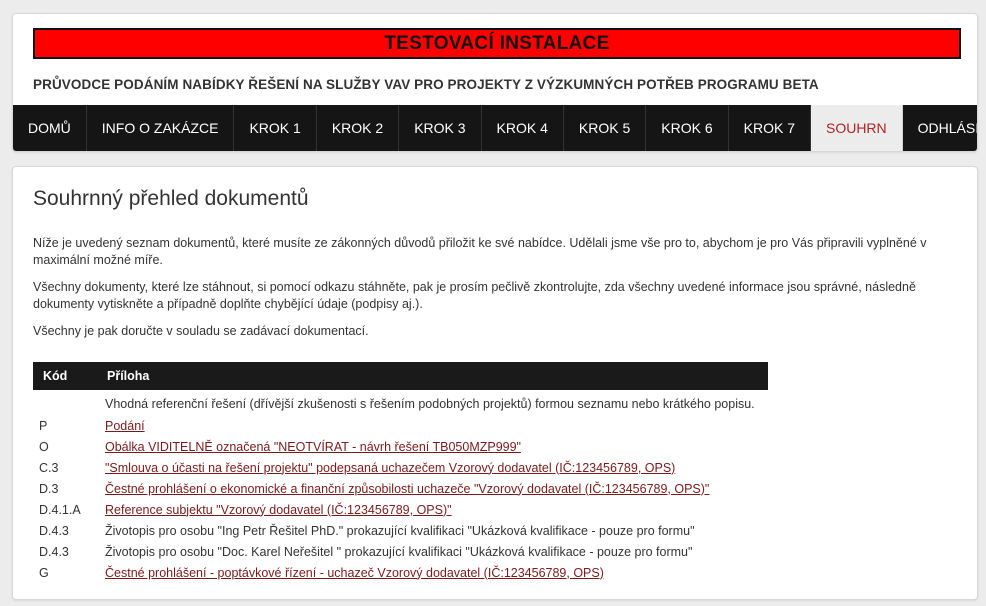 This screenshot has width=986, height=606. I want to click on nav-step-2: KROK 2, so click(358, 128).